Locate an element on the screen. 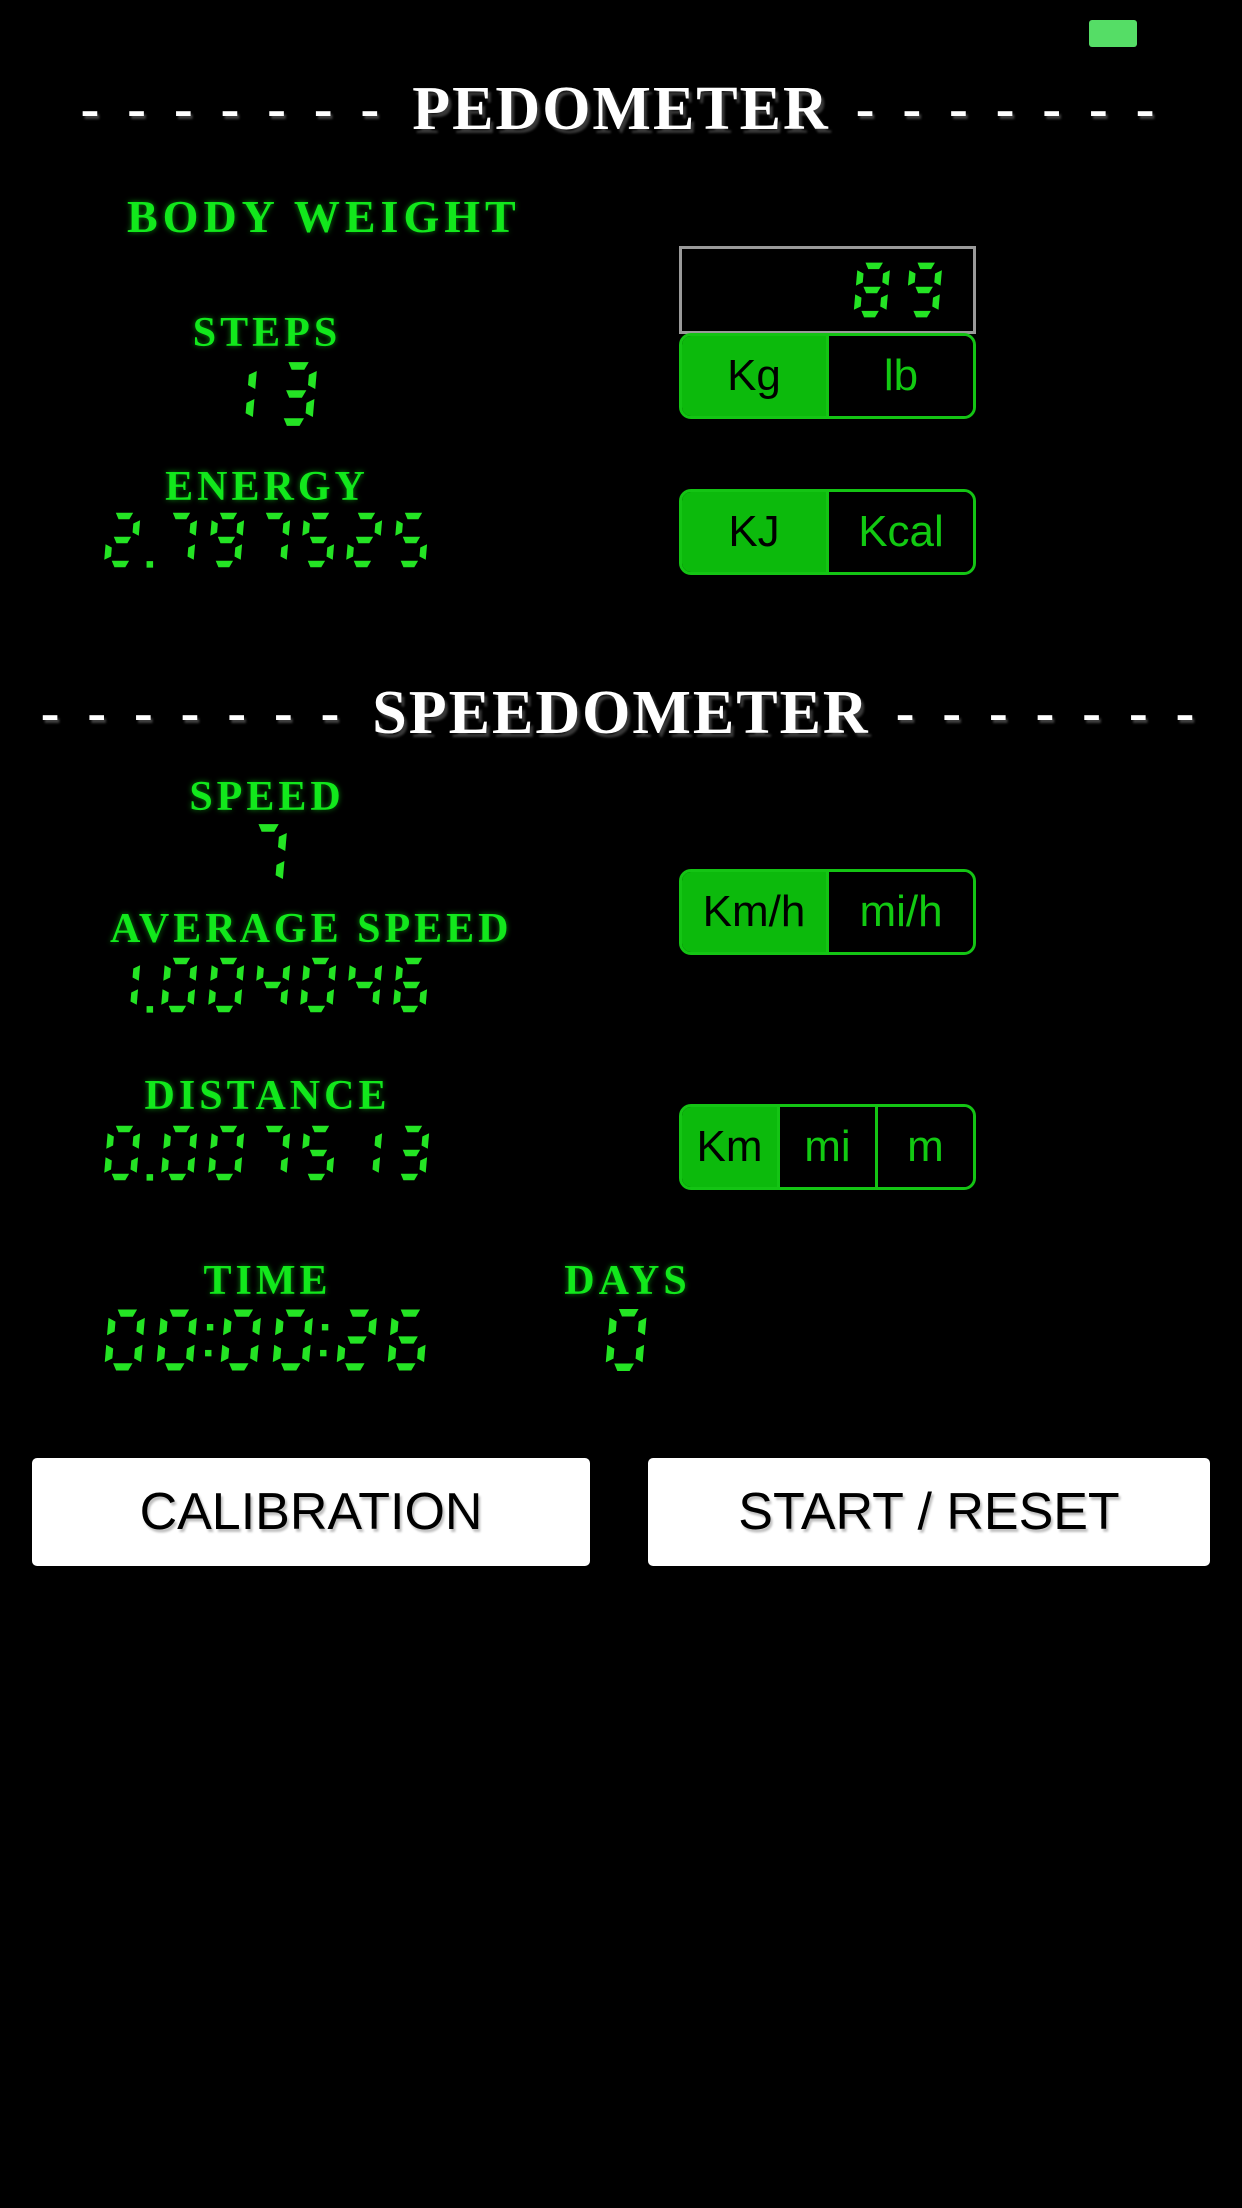  page-title: PEDOMETER is located at coordinates (621, 109).